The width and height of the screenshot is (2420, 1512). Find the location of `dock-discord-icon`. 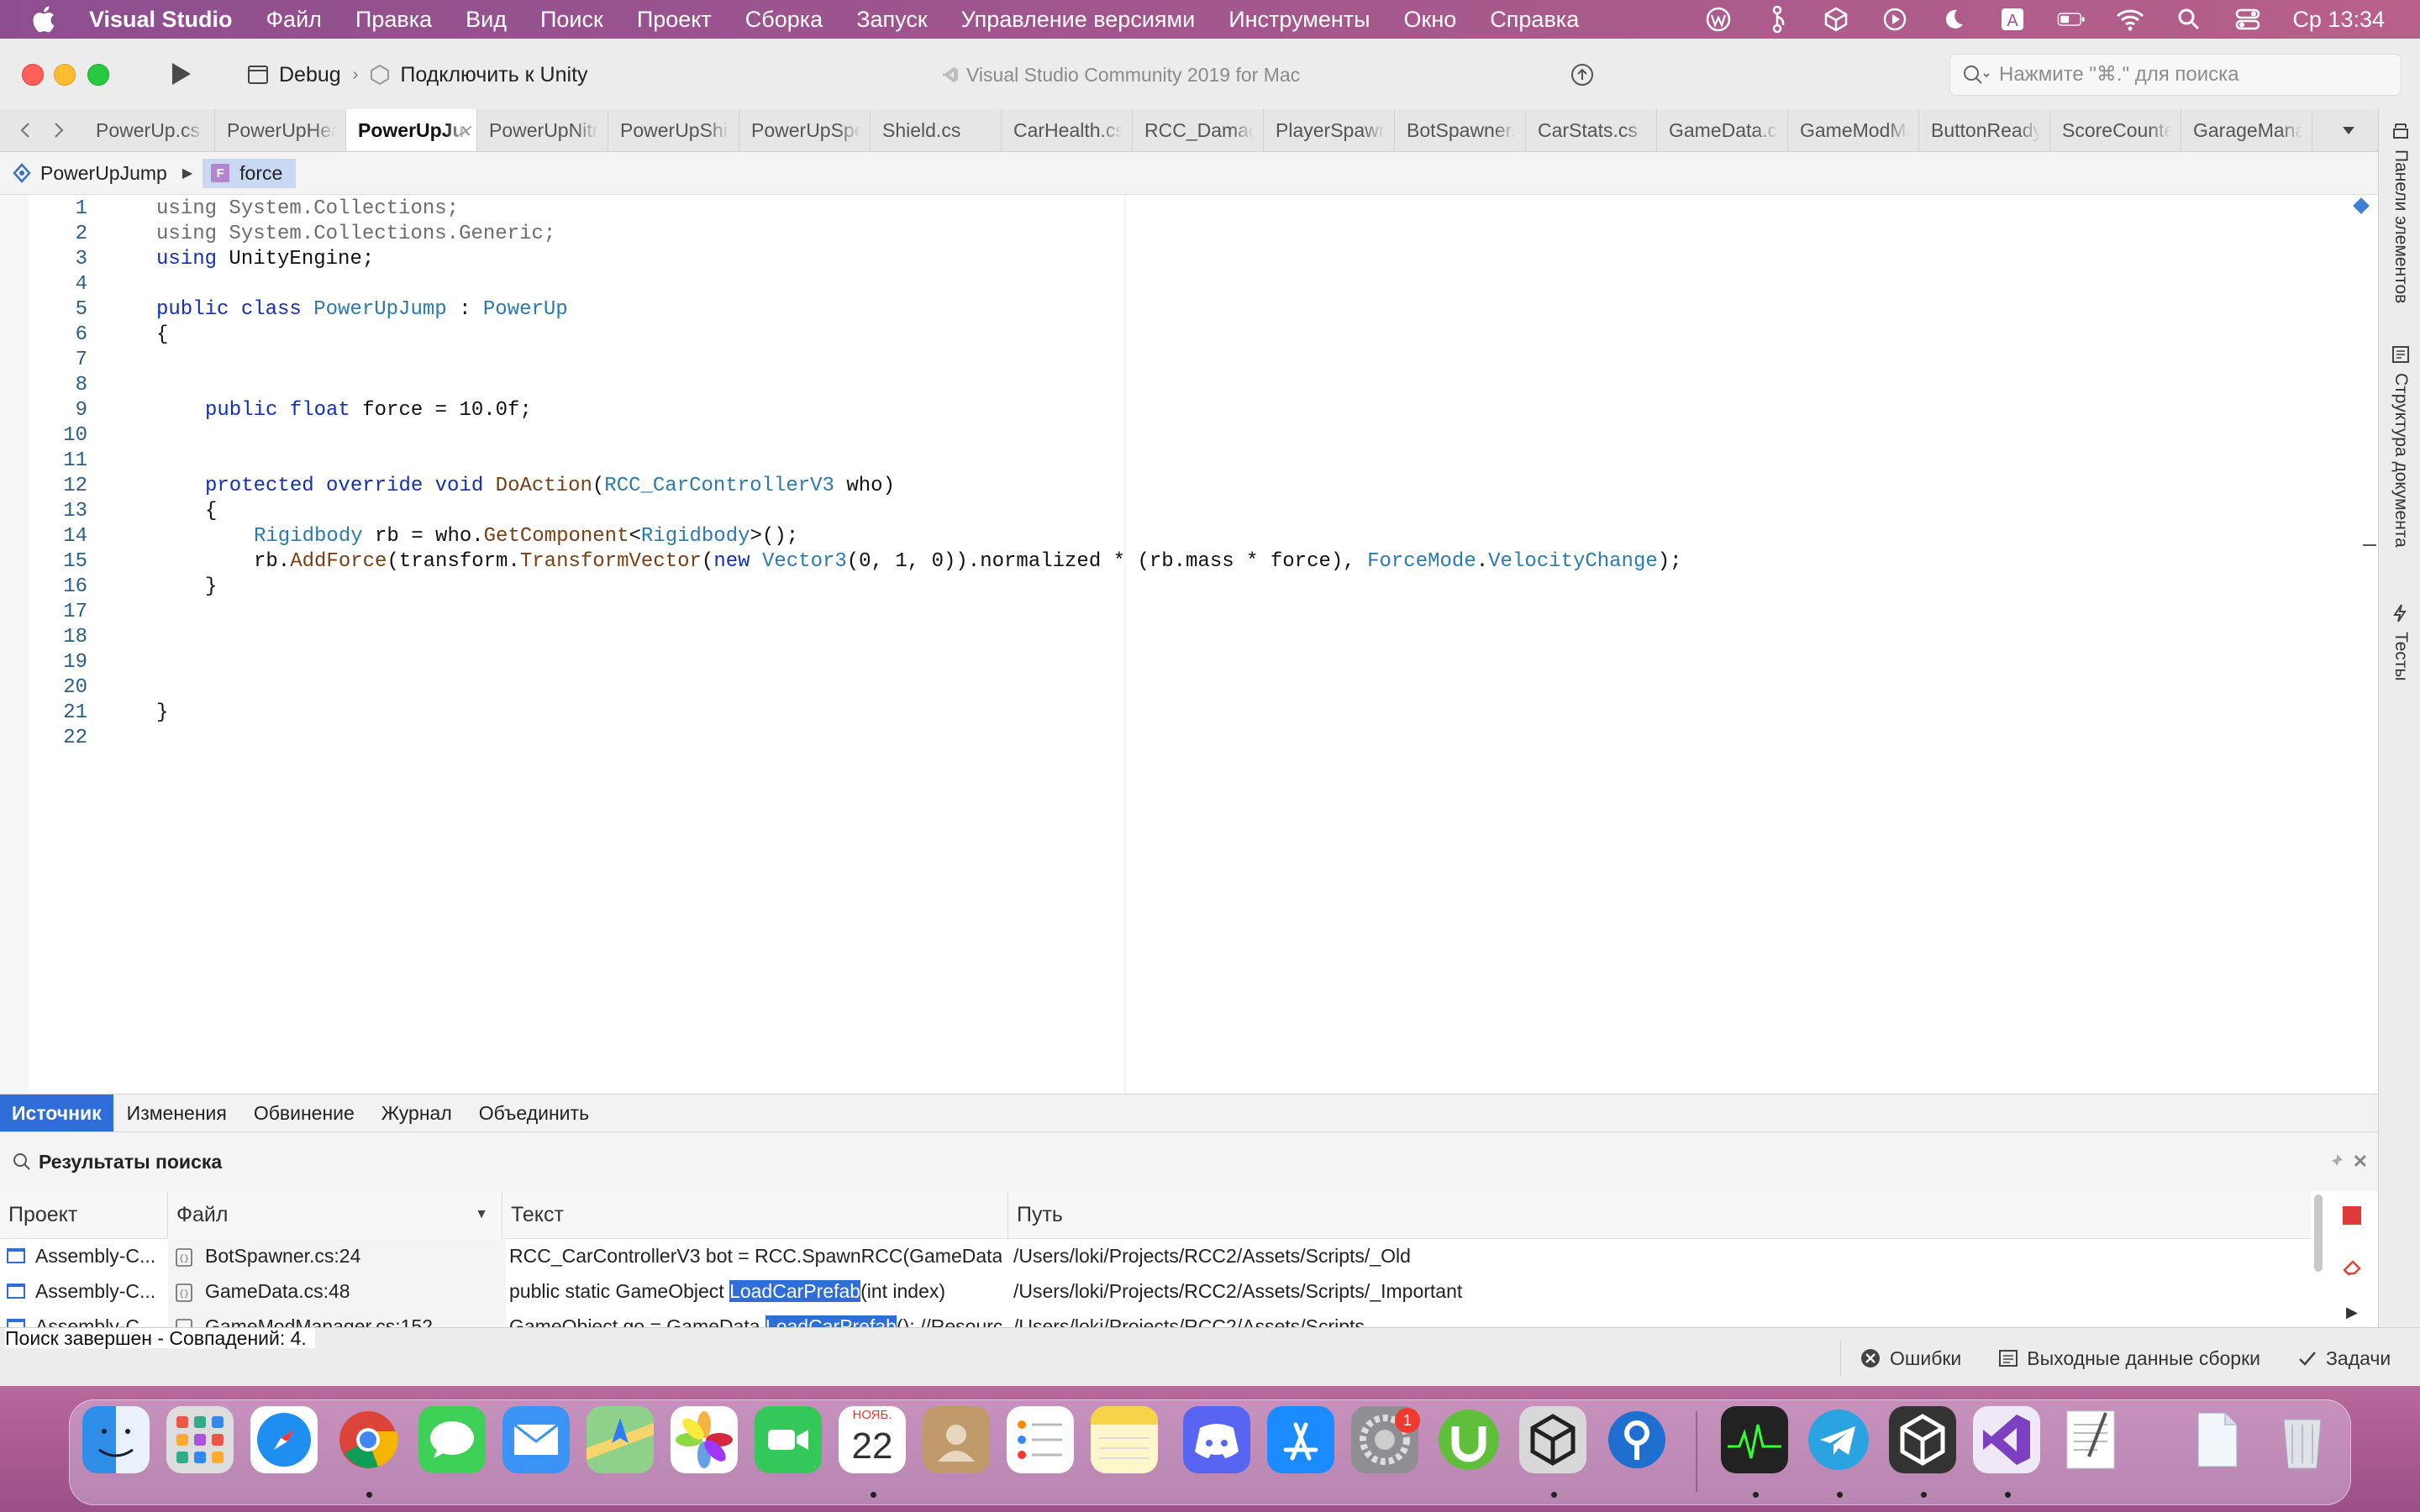

dock-discord-icon is located at coordinates (1216, 1439).